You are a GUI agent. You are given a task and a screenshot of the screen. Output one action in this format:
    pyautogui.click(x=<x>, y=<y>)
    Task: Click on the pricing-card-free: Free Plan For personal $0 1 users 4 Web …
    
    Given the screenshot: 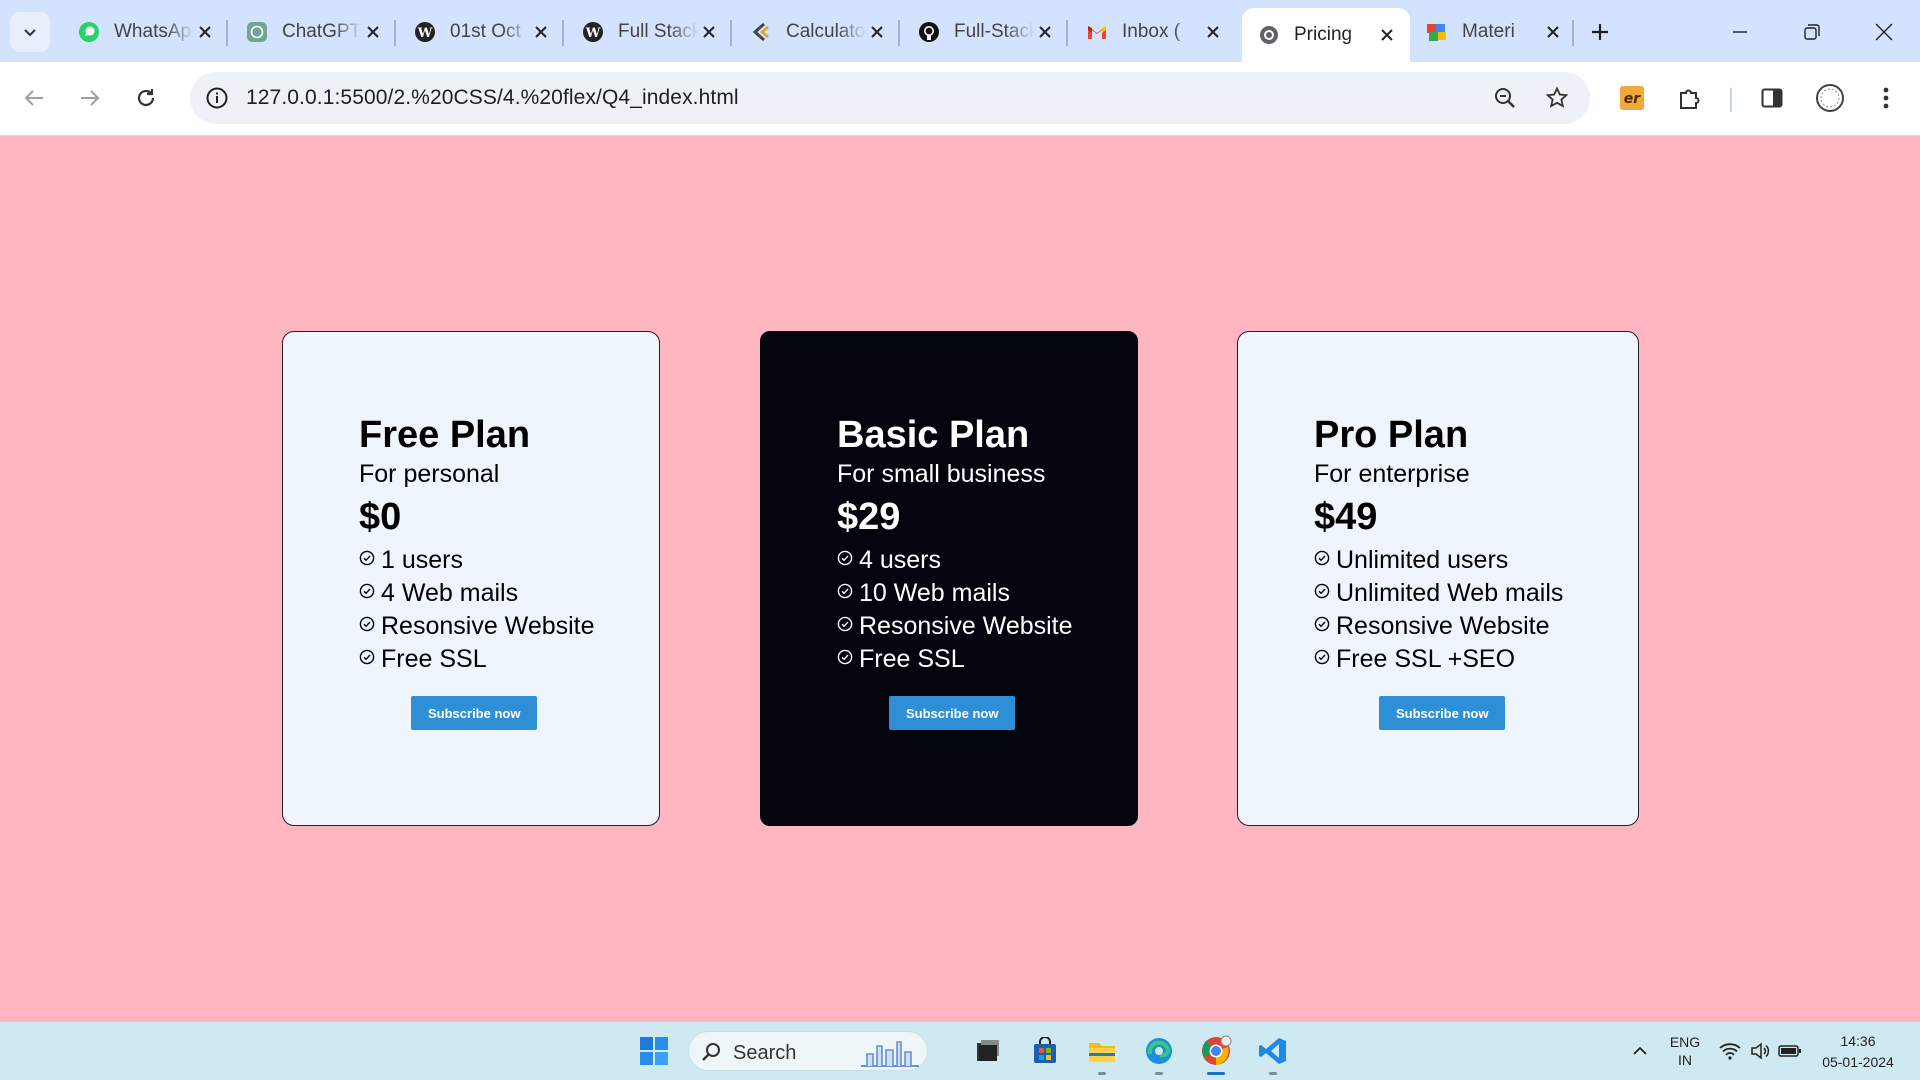 What is the action you would take?
    pyautogui.click(x=471, y=578)
    